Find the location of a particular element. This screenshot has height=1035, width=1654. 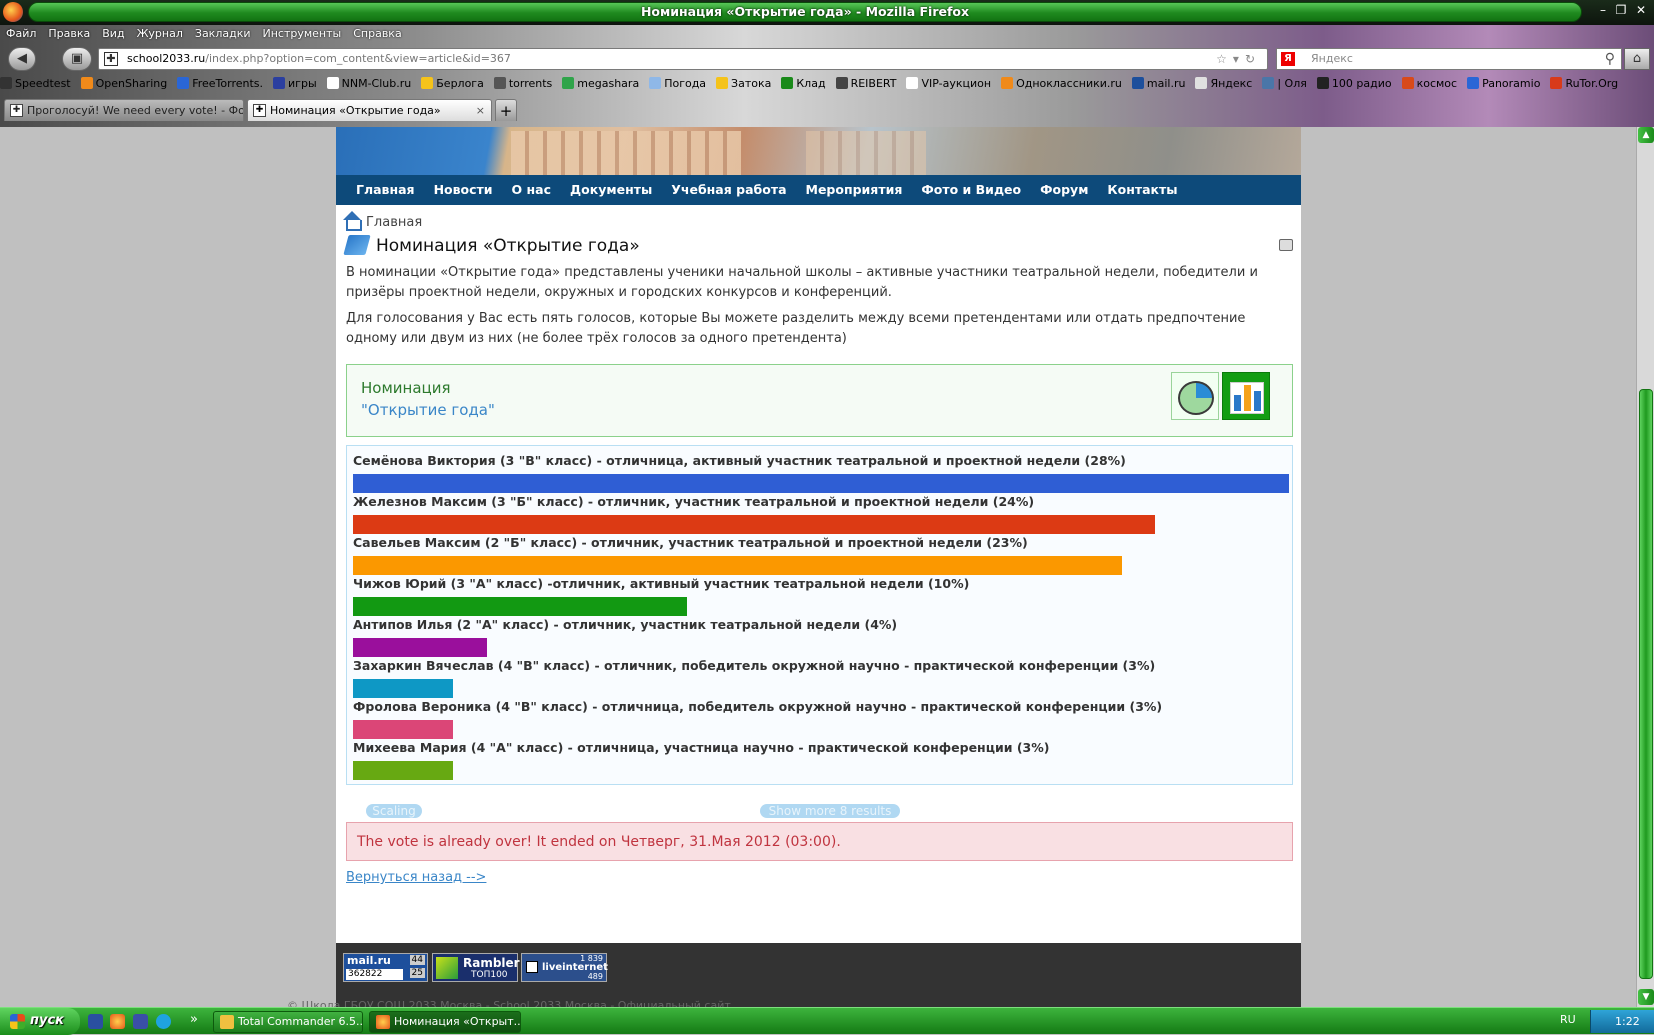

search-icon: ⚲ is located at coordinates (1610, 59).